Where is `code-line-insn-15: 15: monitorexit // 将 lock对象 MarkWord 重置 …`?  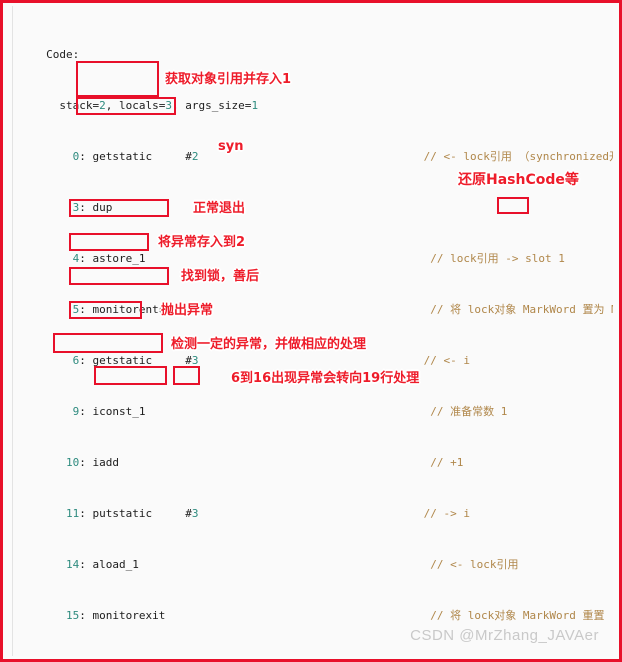 code-line-insn-15: 15: monitorexit // 将 lock对象 MarkWord 重置 … is located at coordinates (335, 615).